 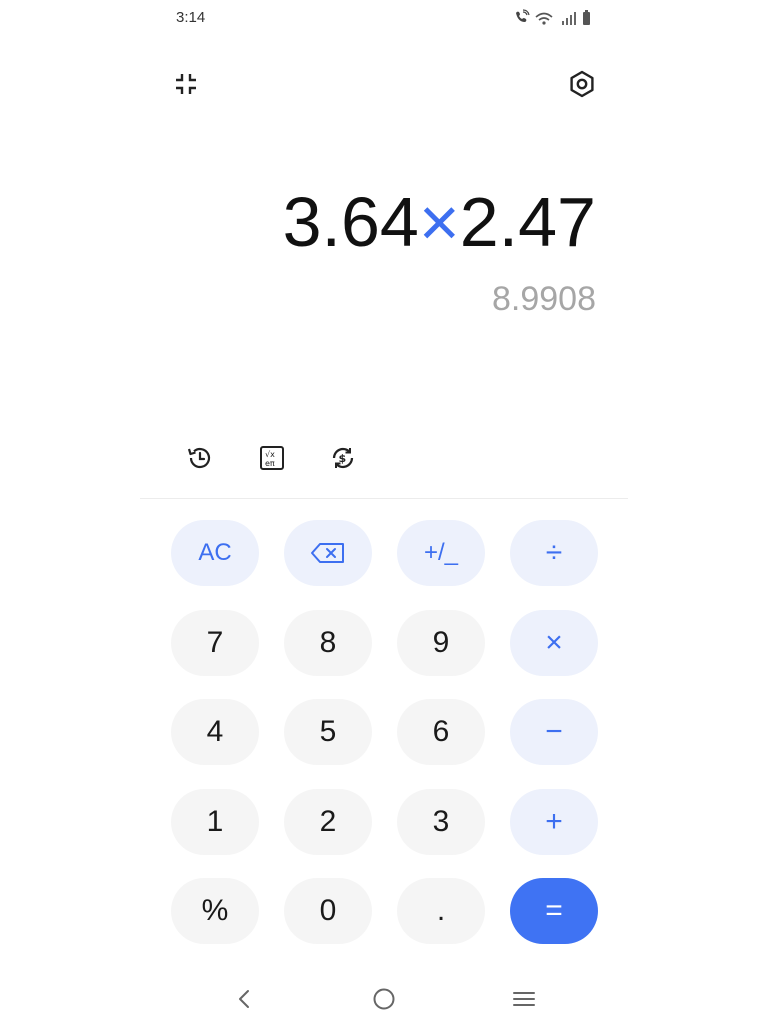 I want to click on digit-0-button: 0, so click(x=328, y=911).